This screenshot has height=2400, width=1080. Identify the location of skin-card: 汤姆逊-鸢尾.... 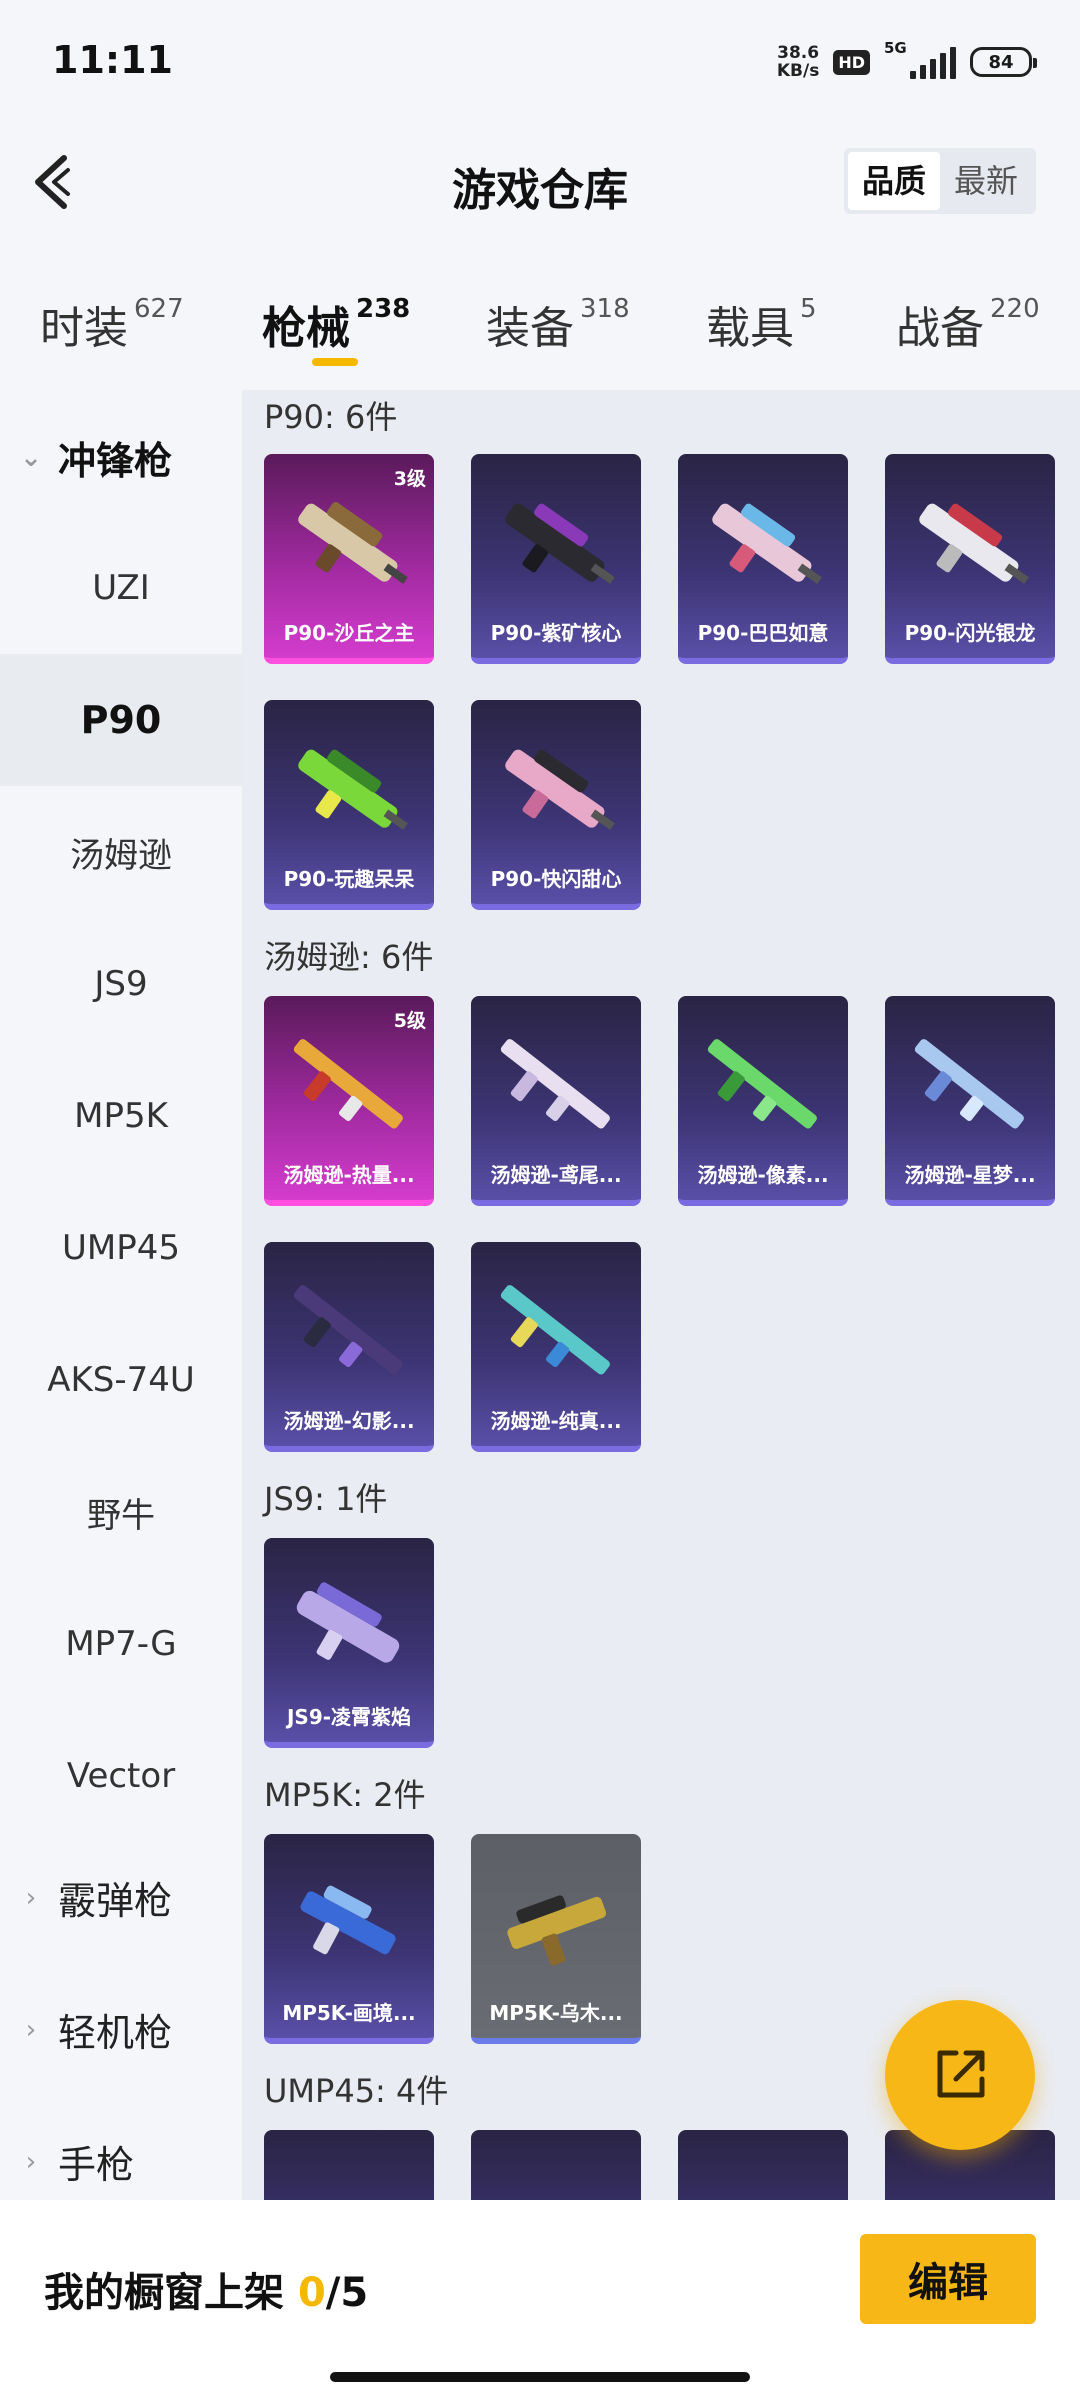
(556, 1101).